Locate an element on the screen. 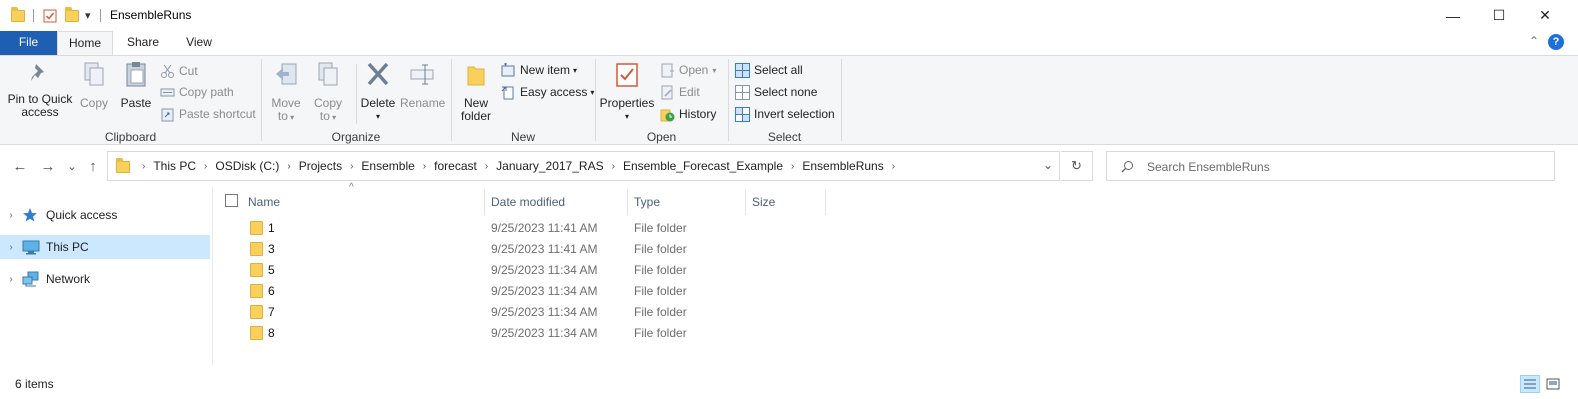  group-divider is located at coordinates (728, 100).